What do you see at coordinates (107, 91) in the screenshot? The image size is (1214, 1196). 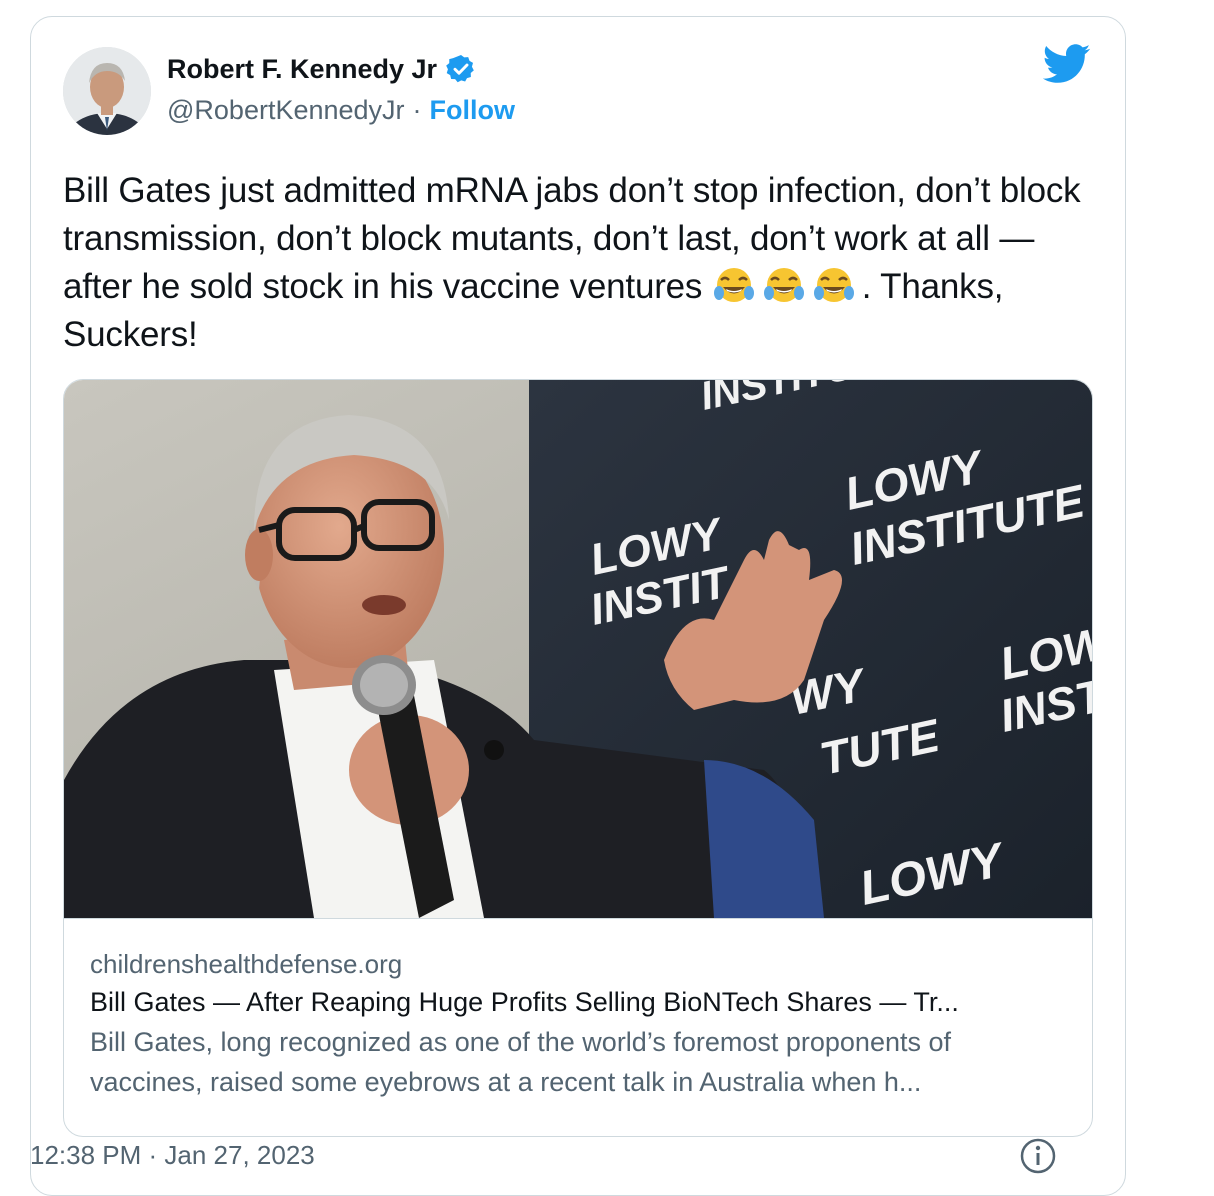 I see `author-avatar` at bounding box center [107, 91].